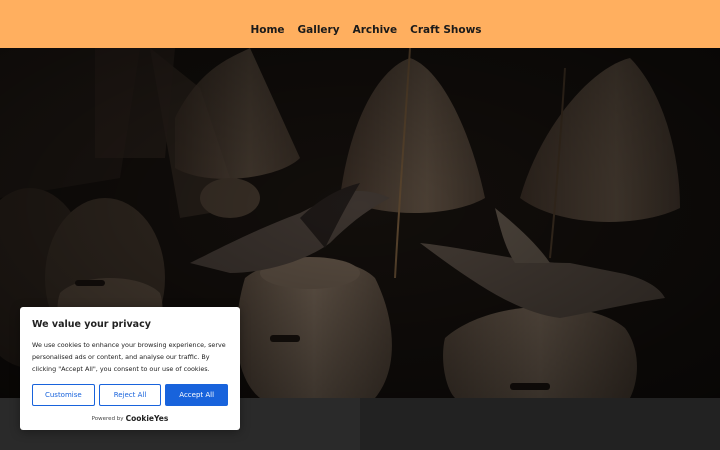 The image size is (720, 450). I want to click on accept-all-button: Accept All, so click(197, 395).